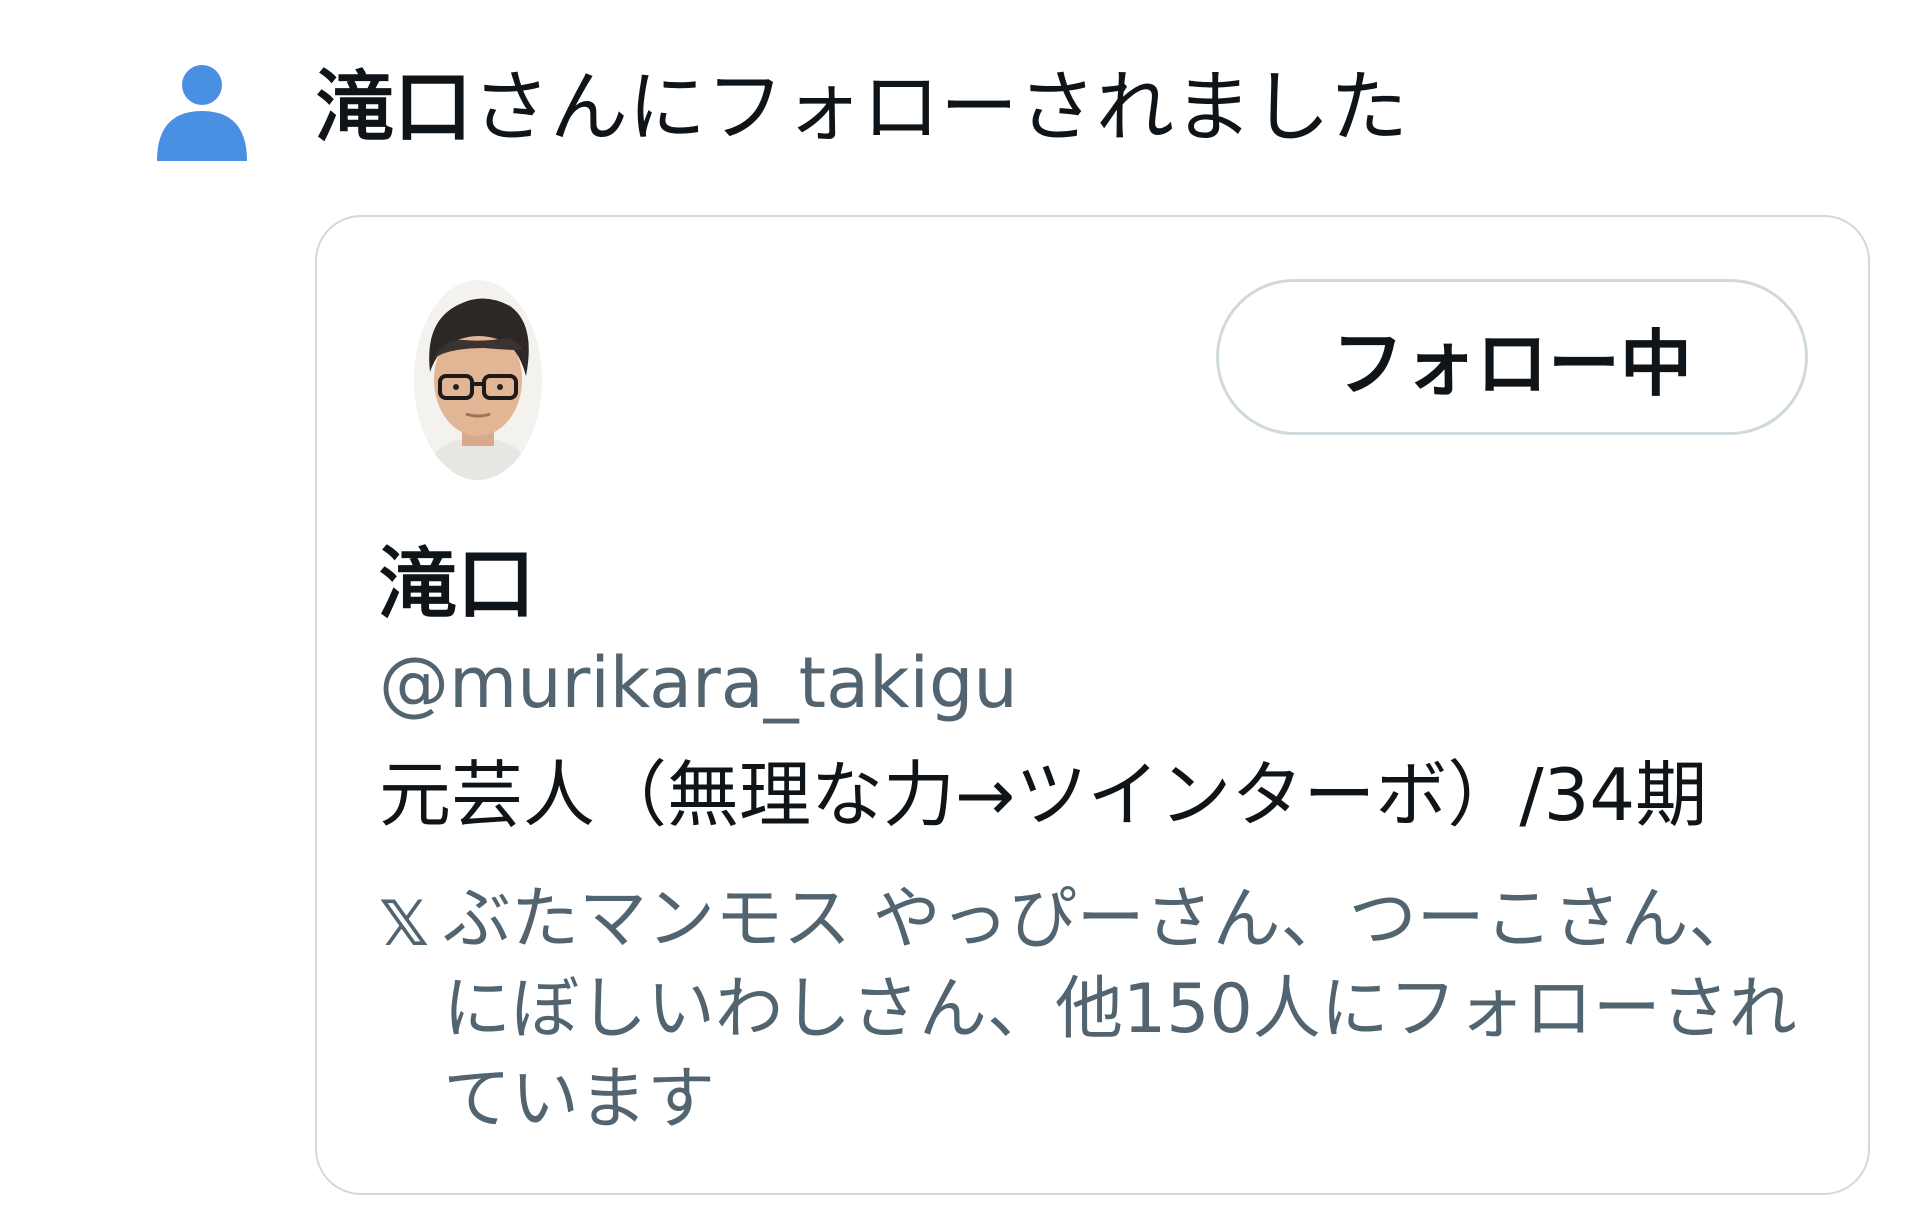  Describe the element at coordinates (478, 380) in the screenshot. I see `avatar` at that location.